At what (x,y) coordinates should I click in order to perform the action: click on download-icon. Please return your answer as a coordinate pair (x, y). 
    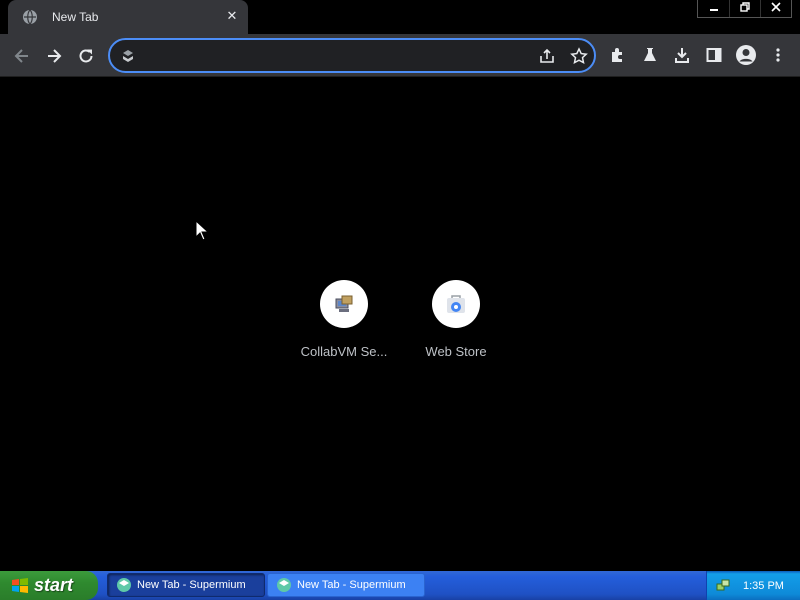
    Looking at the image, I should click on (682, 55).